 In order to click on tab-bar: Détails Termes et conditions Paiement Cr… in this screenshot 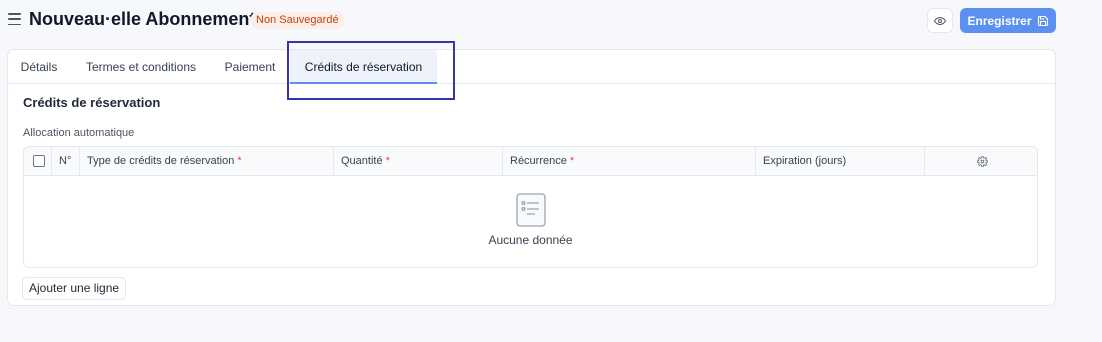, I will do `click(531, 67)`.